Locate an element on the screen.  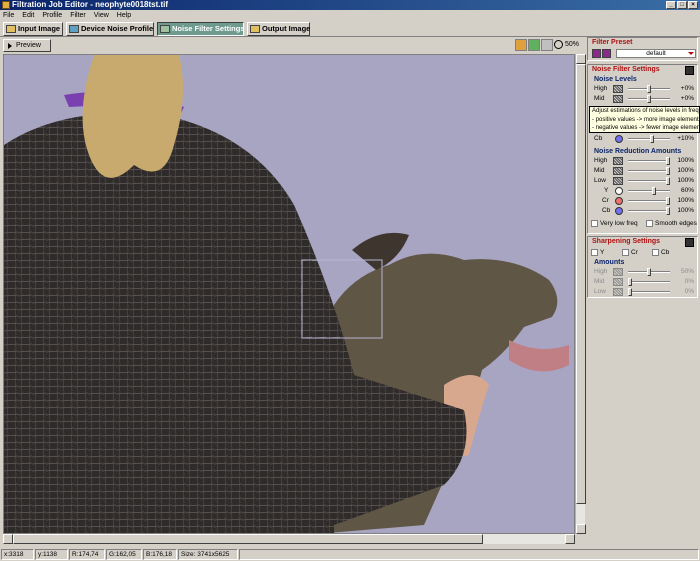
cb-channel-checkbox is located at coordinates (655, 252).